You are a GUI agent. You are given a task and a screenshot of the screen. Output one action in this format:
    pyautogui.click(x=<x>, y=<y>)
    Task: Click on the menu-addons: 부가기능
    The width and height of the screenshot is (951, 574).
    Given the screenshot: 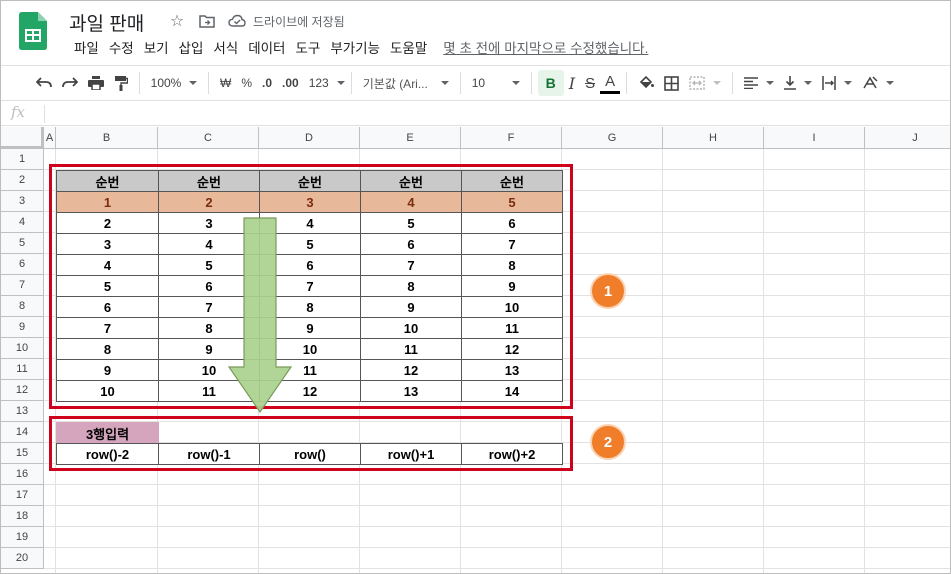 What is the action you would take?
    pyautogui.click(x=355, y=49)
    